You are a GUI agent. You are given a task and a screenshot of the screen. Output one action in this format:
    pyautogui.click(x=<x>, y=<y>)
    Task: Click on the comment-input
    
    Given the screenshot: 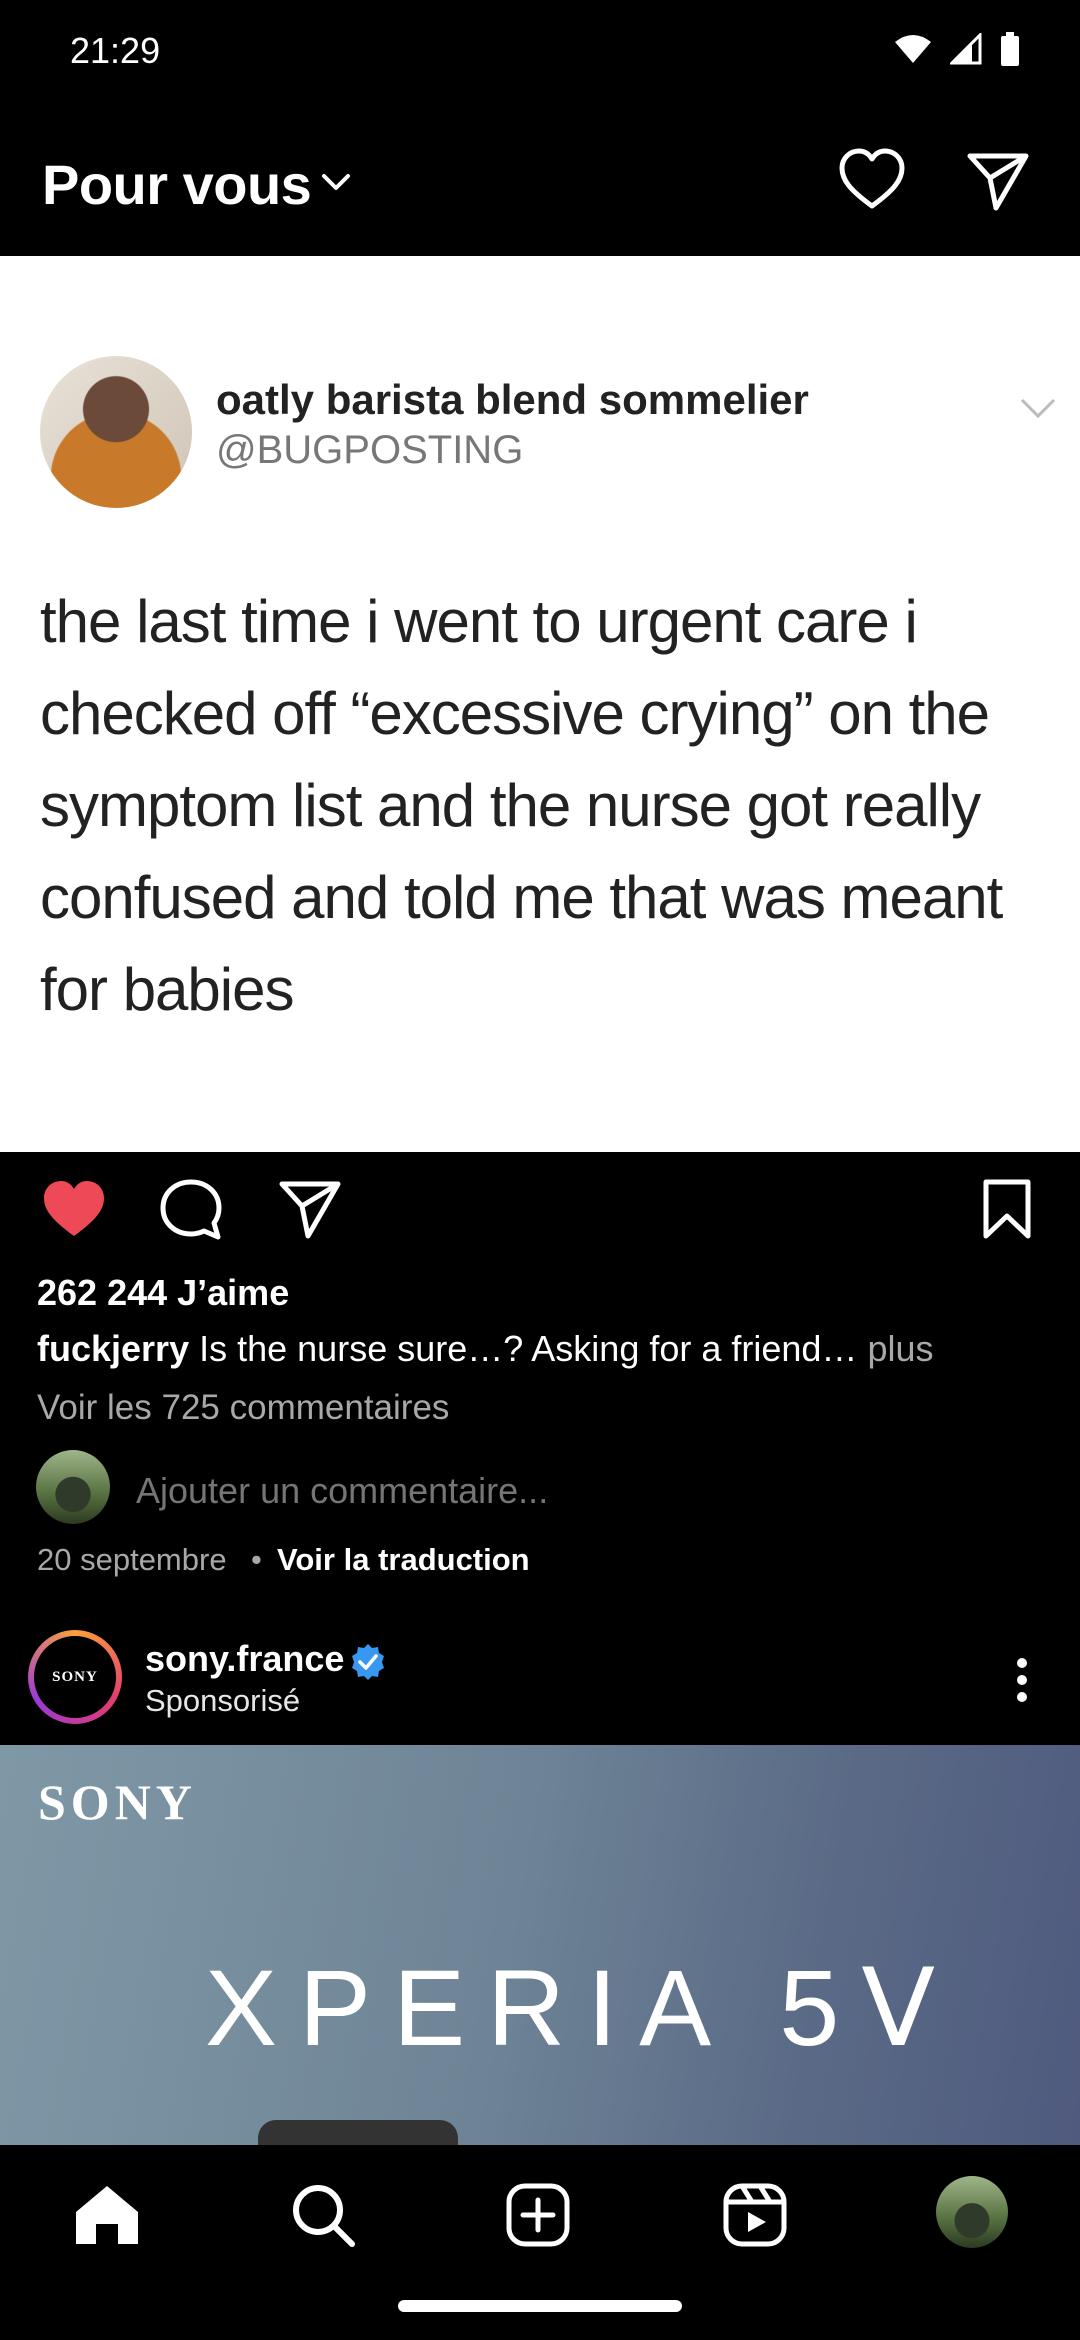 What is the action you would take?
    pyautogui.click(x=486, y=1491)
    